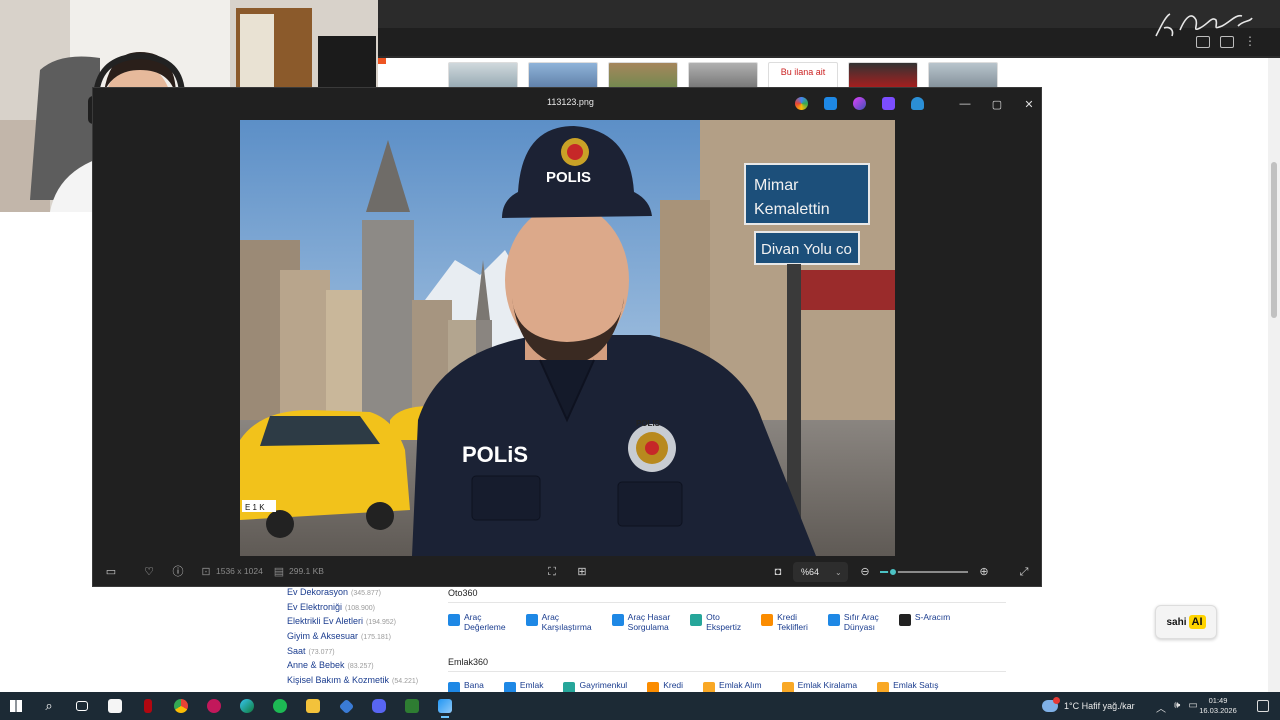 This screenshot has width=1280, height=720. What do you see at coordinates (1024, 572) in the screenshot?
I see `fullscreen-icon: ⤢` at bounding box center [1024, 572].